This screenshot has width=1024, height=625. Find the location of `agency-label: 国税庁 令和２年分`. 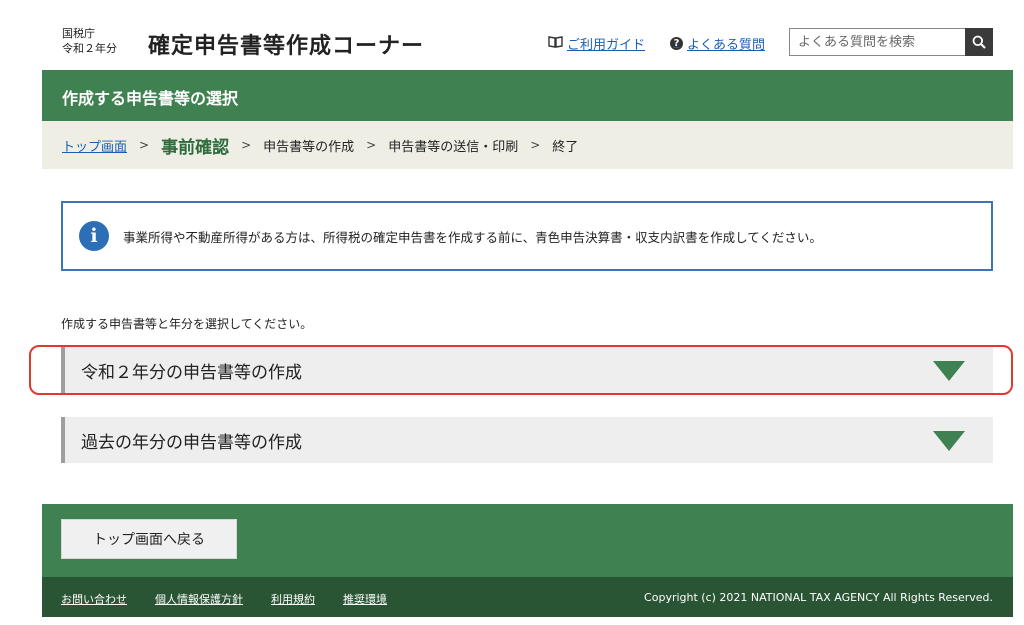

agency-label: 国税庁 令和２年分 is located at coordinates (89, 41).